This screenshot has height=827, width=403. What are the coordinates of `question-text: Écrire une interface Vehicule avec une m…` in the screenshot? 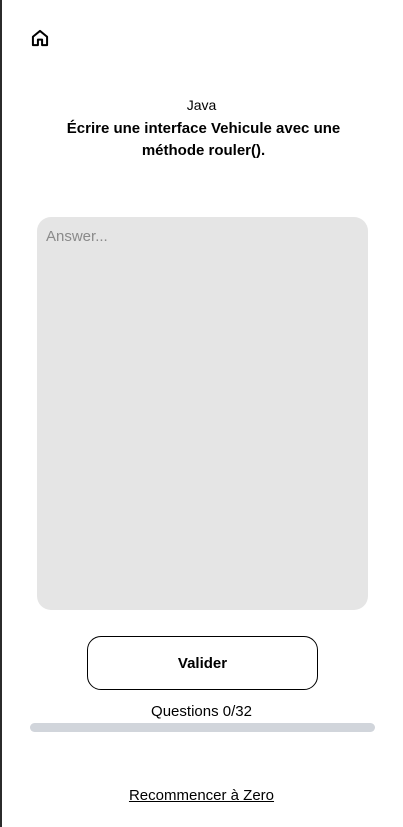 It's located at (203, 139).